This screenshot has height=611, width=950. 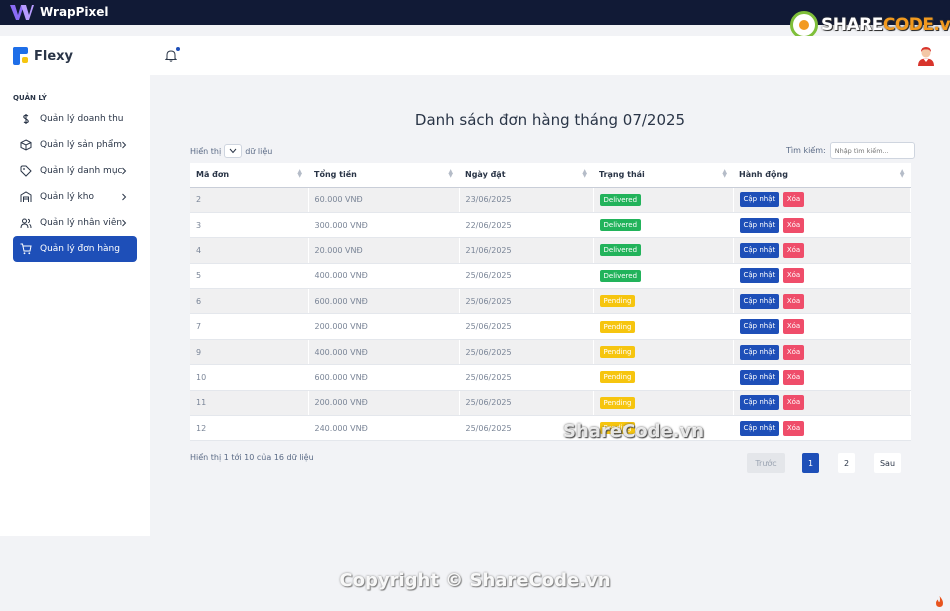 I want to click on cell-status: Delivered, so click(x=663, y=276).